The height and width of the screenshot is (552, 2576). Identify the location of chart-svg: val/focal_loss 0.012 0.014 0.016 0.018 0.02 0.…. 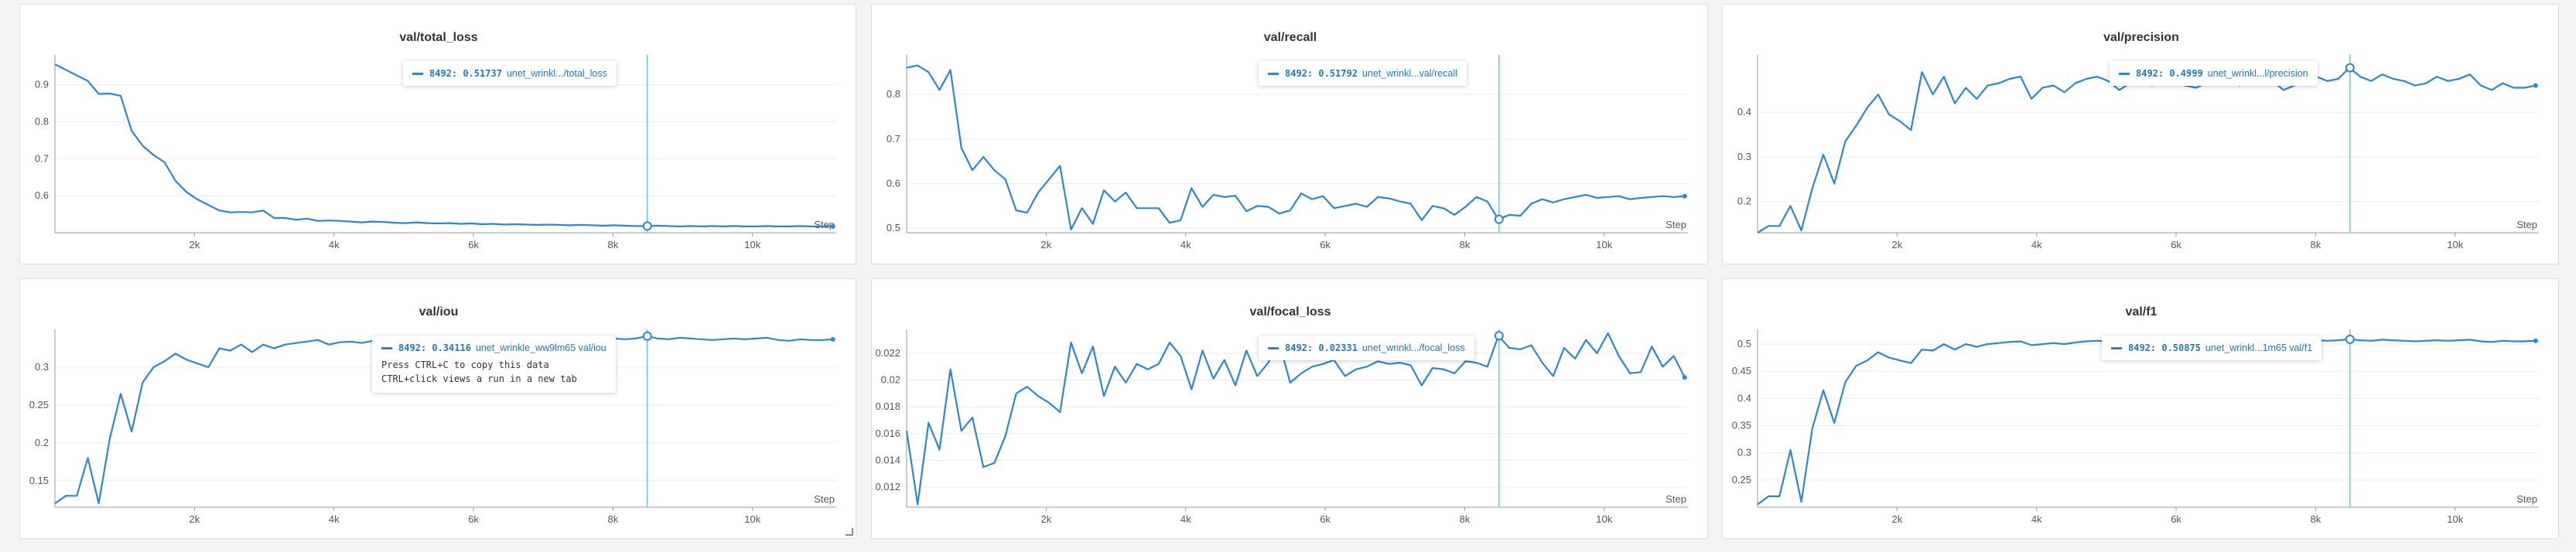
(1281, 415).